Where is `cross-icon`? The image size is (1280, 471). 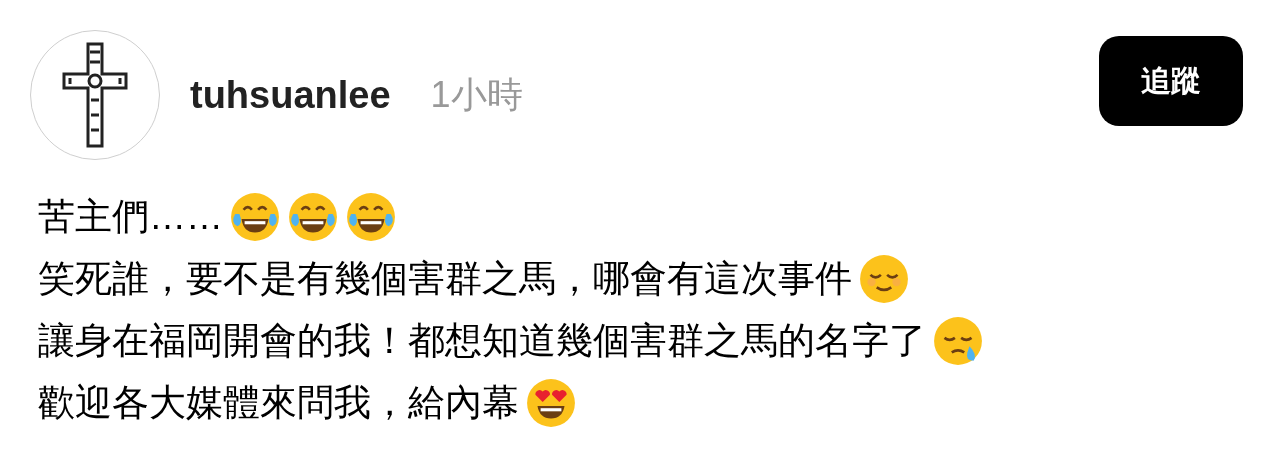
cross-icon is located at coordinates (95, 95).